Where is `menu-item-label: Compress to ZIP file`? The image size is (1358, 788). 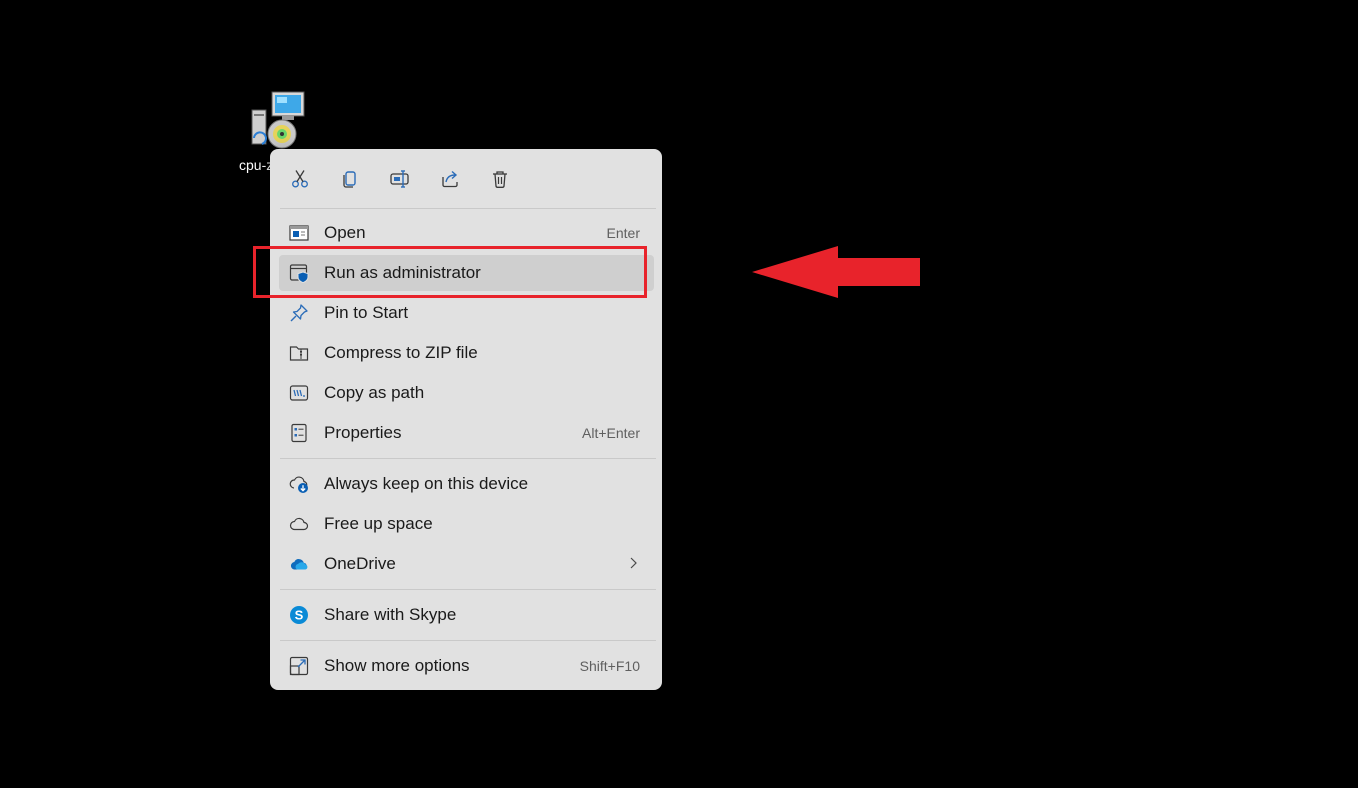 menu-item-label: Compress to ZIP file is located at coordinates (401, 352).